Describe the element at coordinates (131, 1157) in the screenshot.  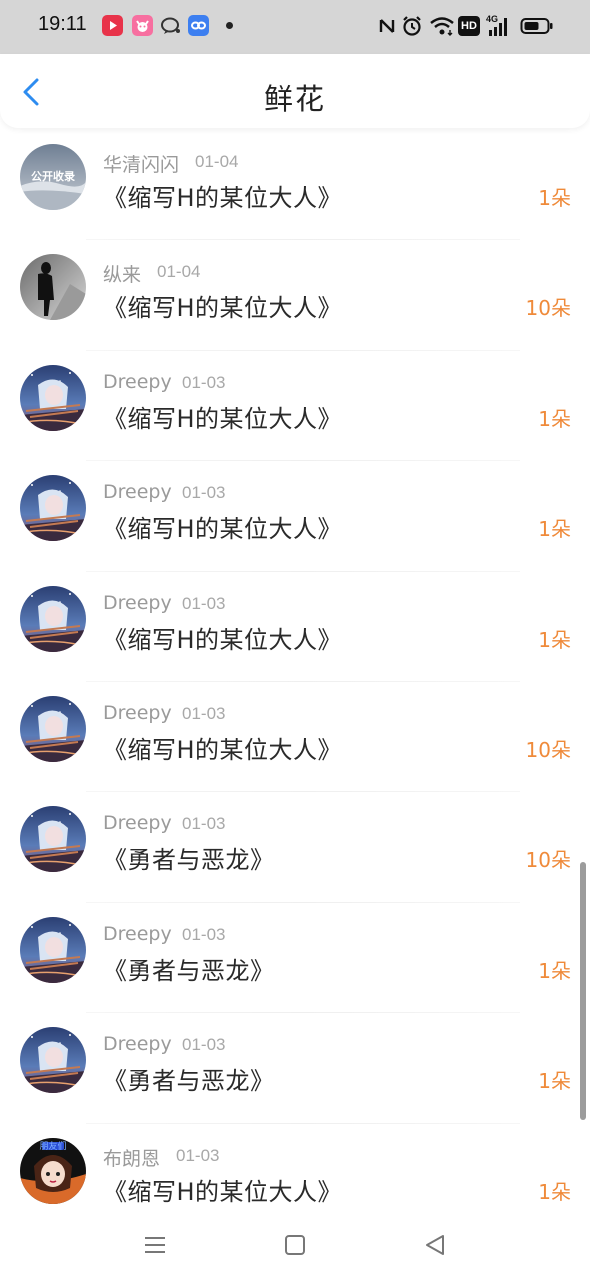
I see `user-name: 布朗恩` at that location.